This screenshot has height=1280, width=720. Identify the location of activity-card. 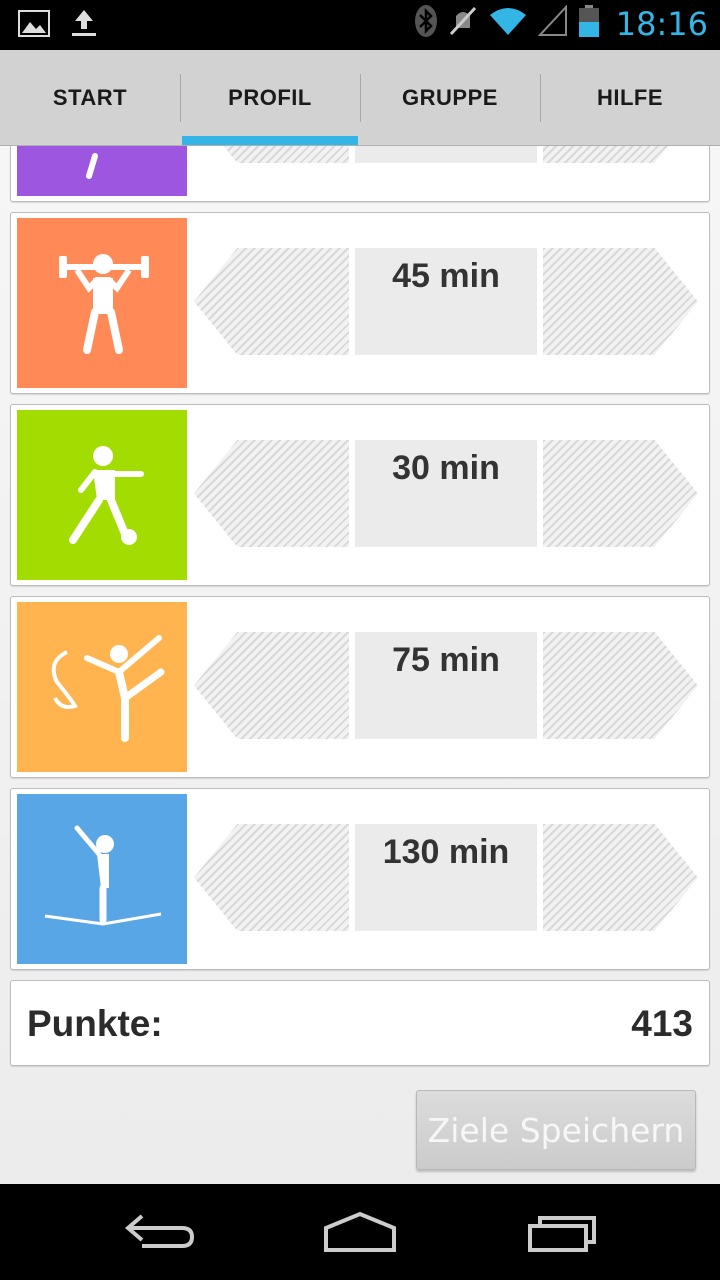
(360, 174).